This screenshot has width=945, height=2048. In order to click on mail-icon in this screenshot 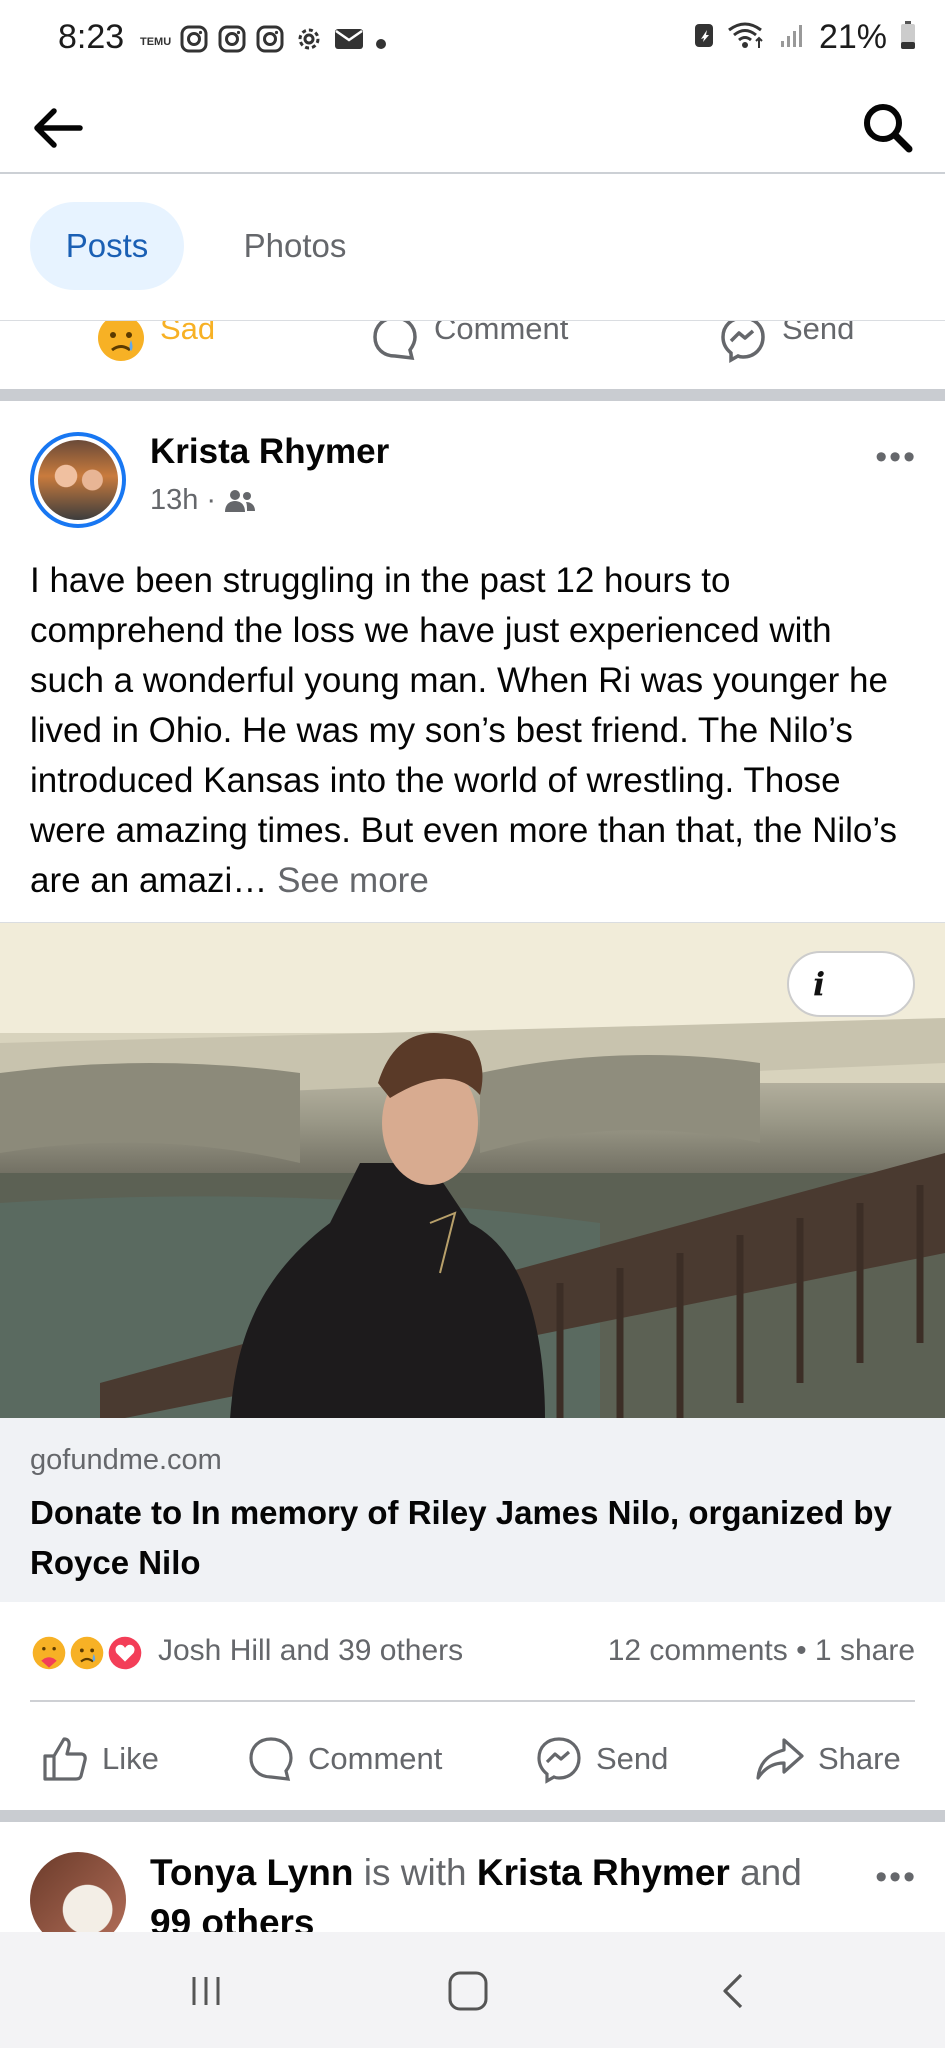, I will do `click(349, 42)`.